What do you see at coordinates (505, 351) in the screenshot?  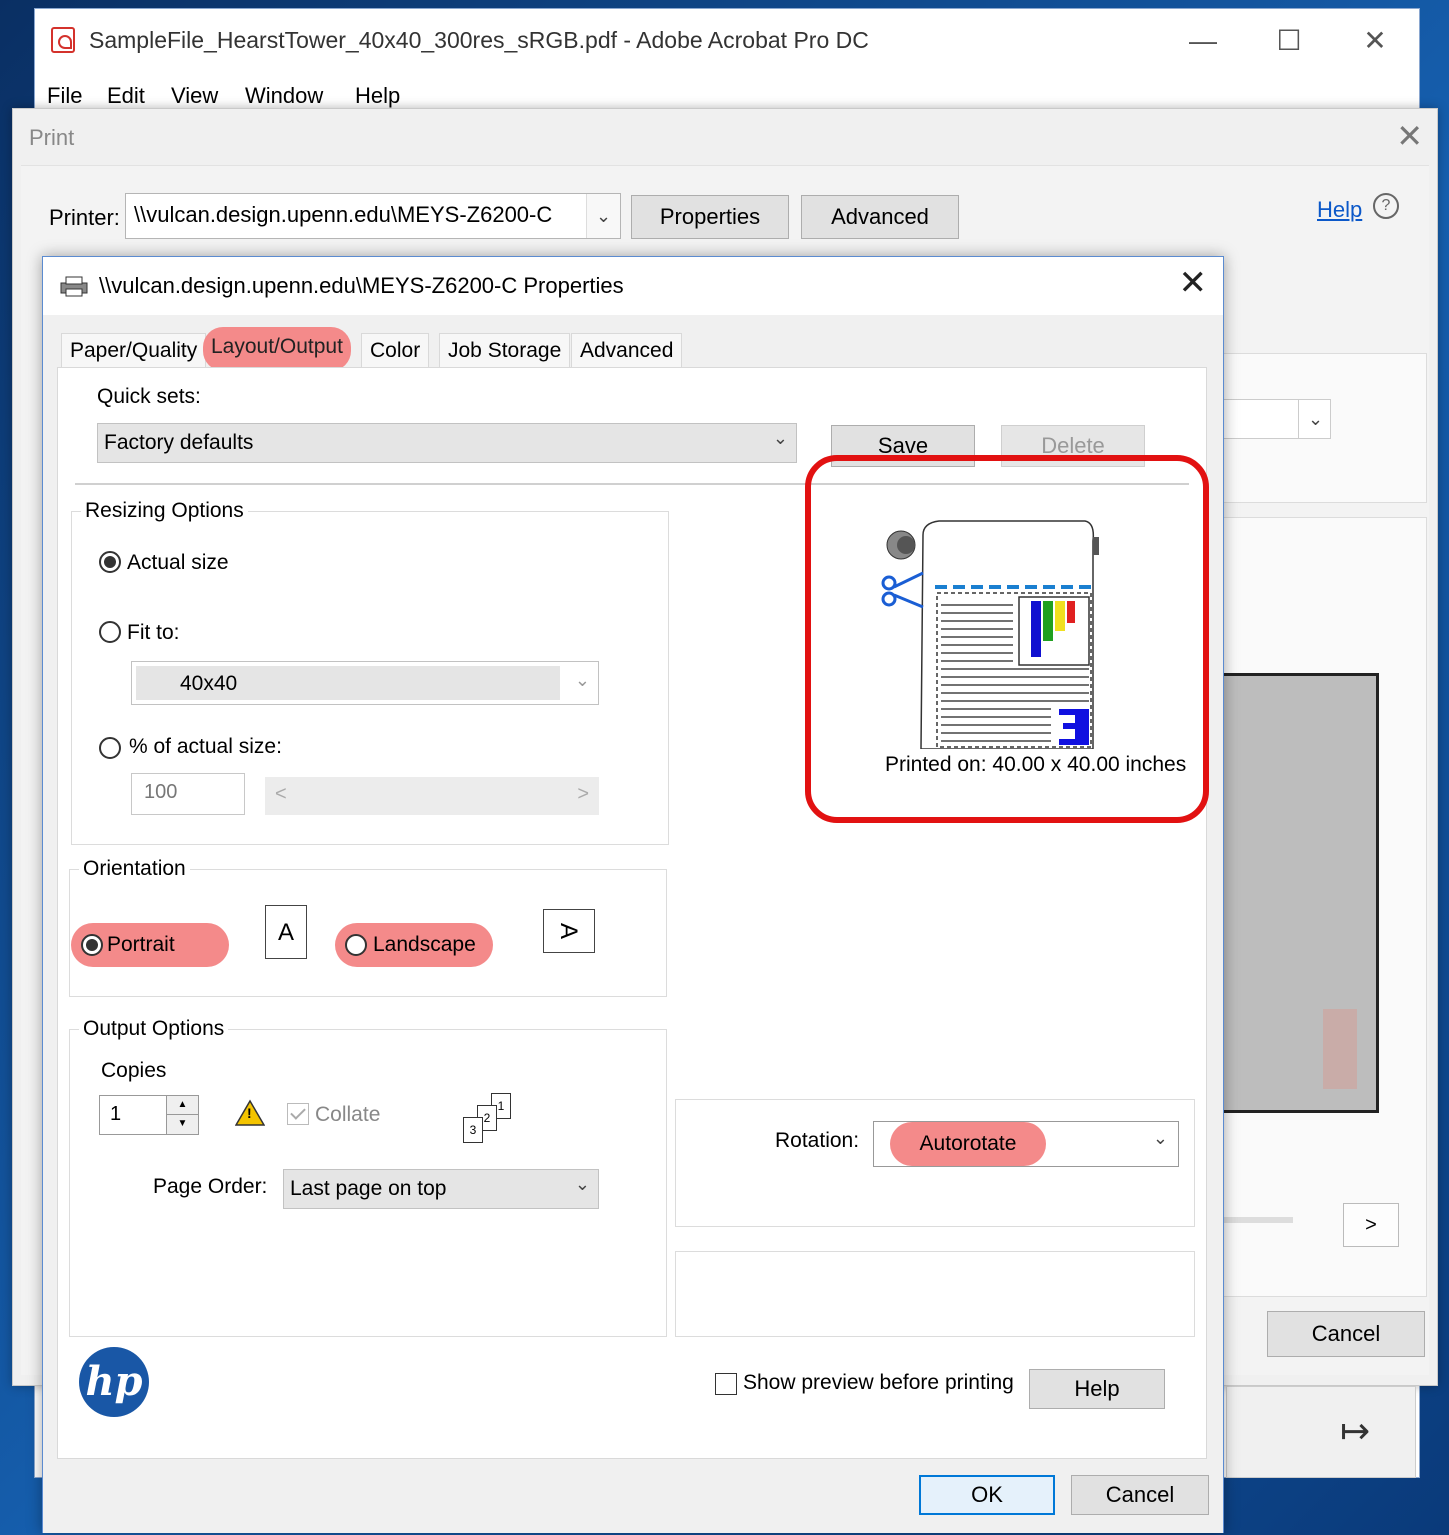 I see `tab-job-storage: Job Storage` at bounding box center [505, 351].